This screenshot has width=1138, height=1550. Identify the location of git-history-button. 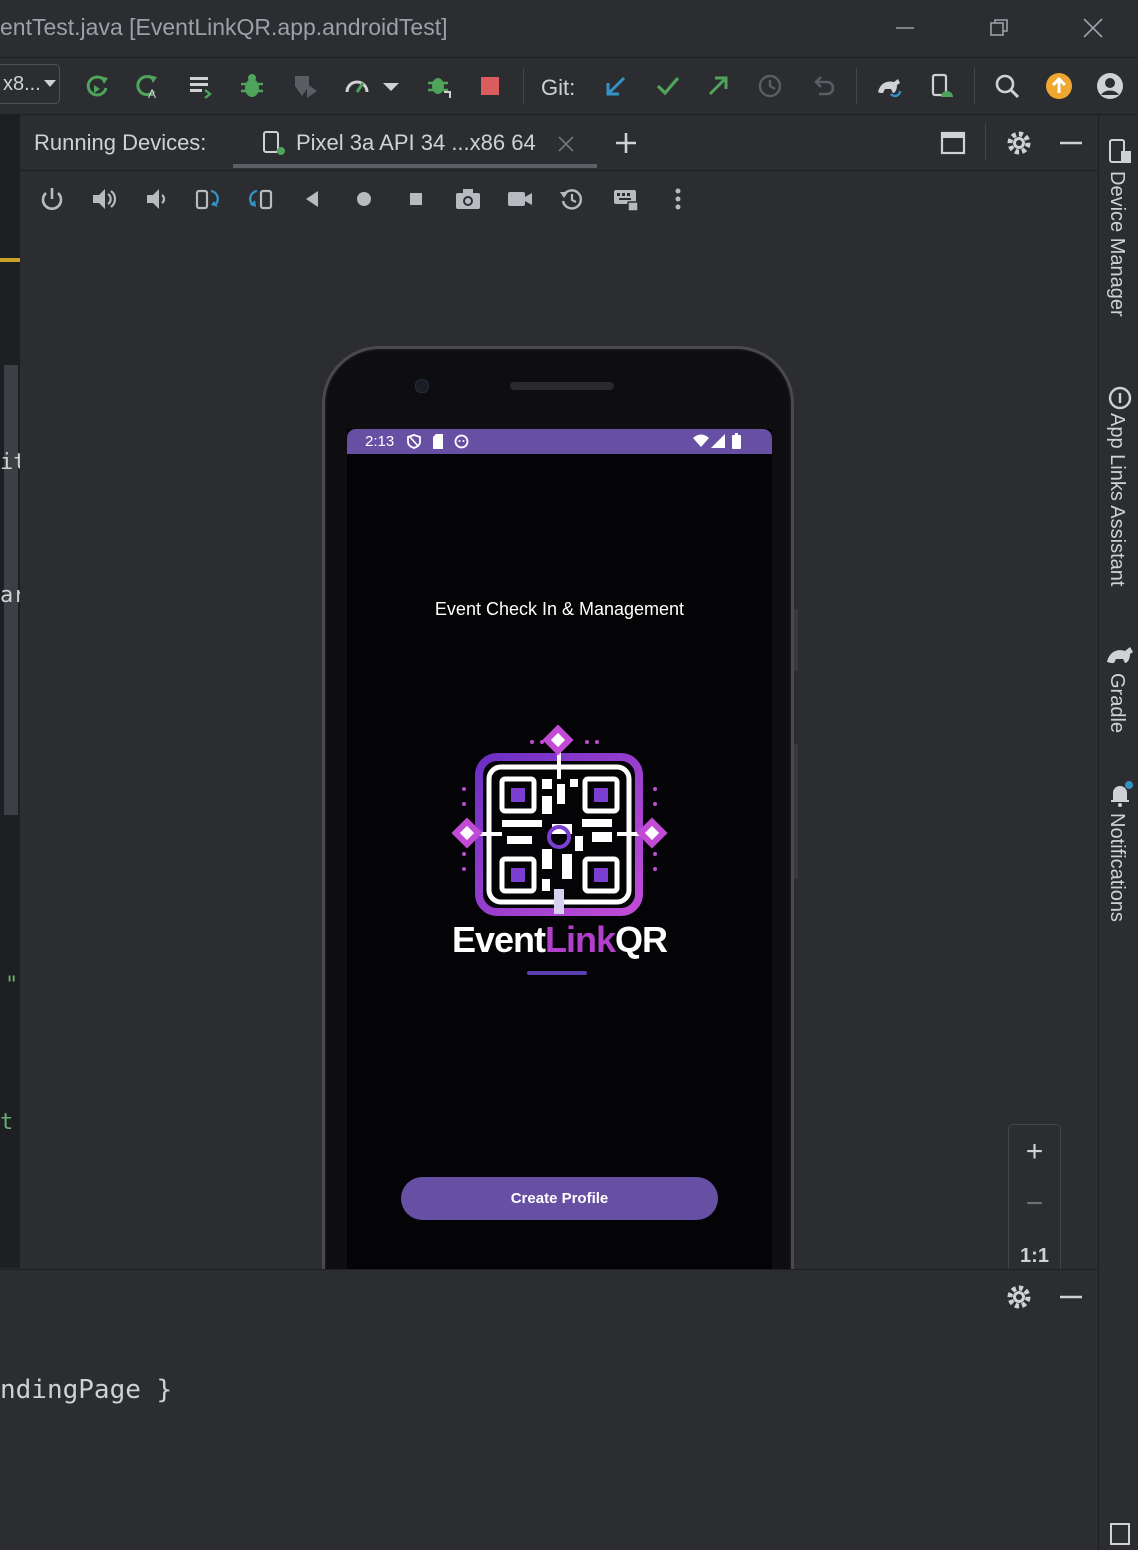
(770, 86).